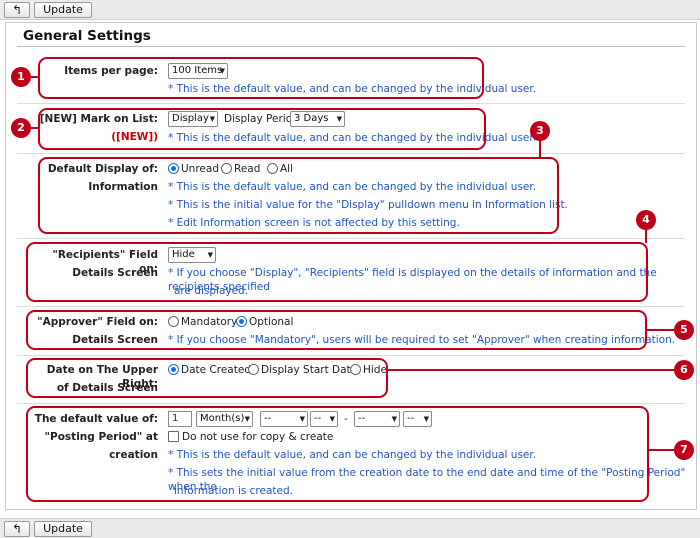  What do you see at coordinates (21, 128) in the screenshot?
I see `callout-badge-2: 2` at bounding box center [21, 128].